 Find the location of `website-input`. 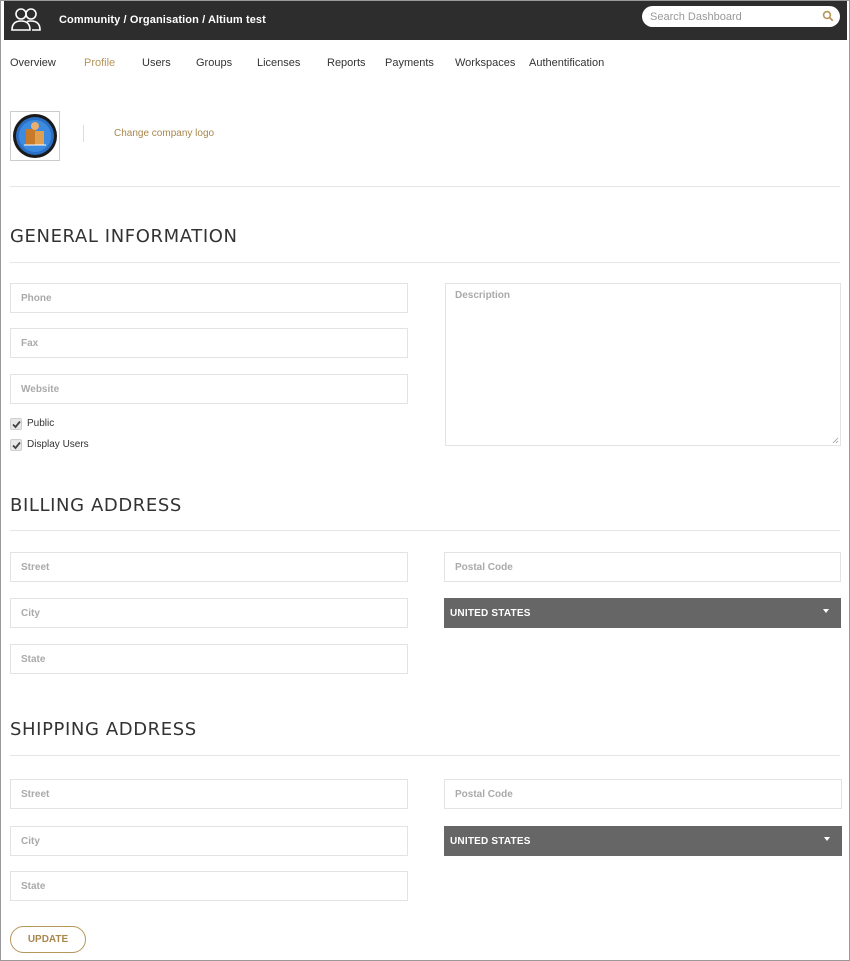

website-input is located at coordinates (209, 389).